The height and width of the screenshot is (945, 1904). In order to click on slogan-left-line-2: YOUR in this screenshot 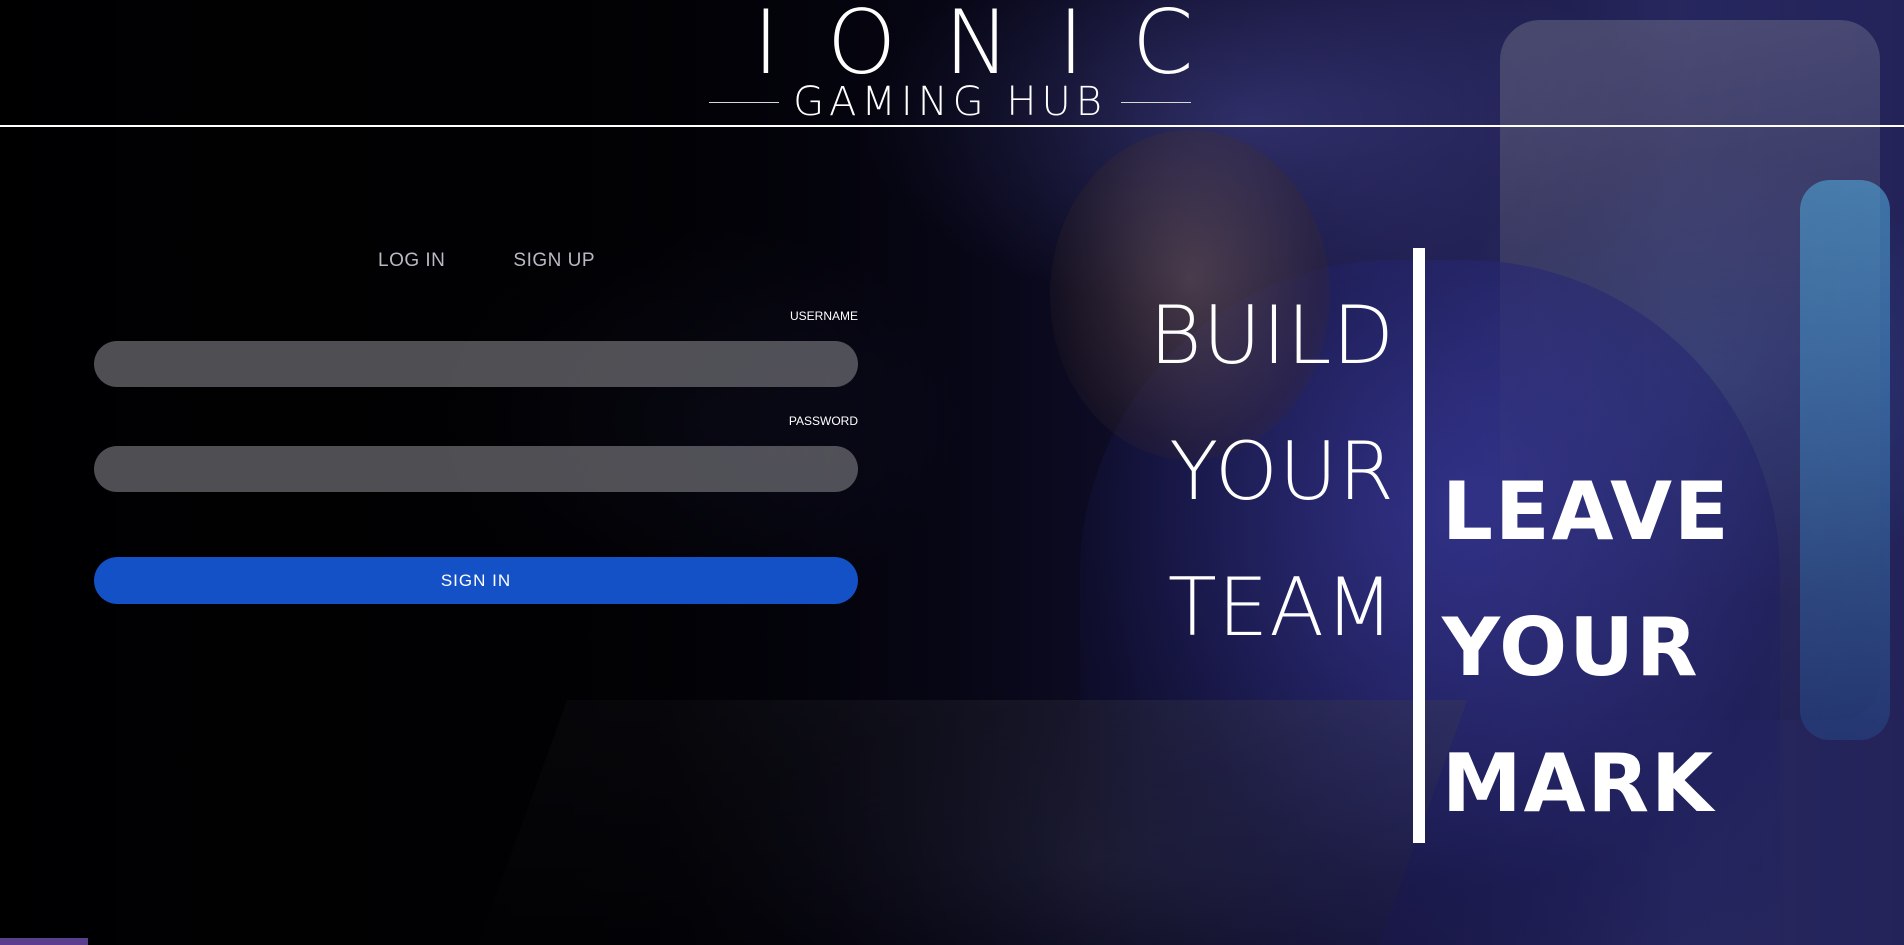, I will do `click(1282, 471)`.